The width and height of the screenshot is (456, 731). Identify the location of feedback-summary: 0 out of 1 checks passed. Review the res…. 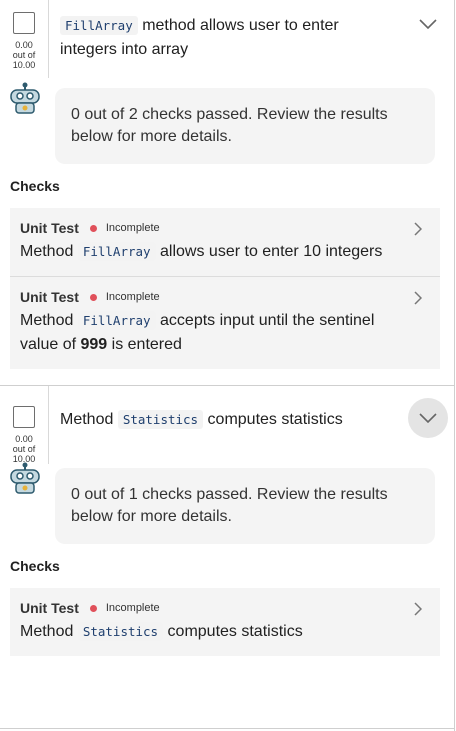
(245, 506).